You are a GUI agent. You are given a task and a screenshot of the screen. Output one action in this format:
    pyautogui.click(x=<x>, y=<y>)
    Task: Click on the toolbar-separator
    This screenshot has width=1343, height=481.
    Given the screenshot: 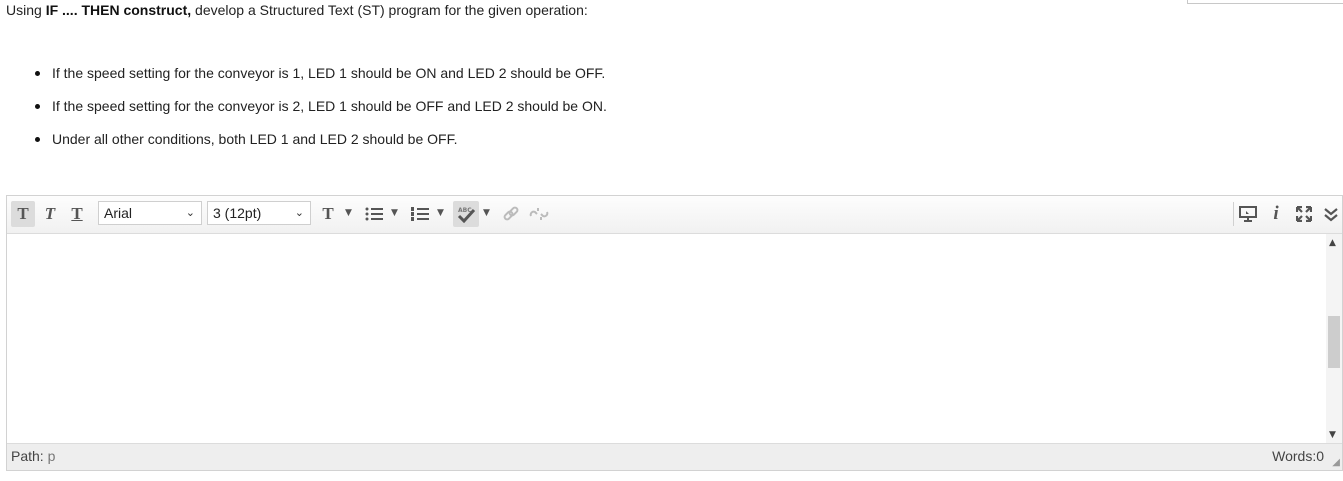 What is the action you would take?
    pyautogui.click(x=1233, y=214)
    